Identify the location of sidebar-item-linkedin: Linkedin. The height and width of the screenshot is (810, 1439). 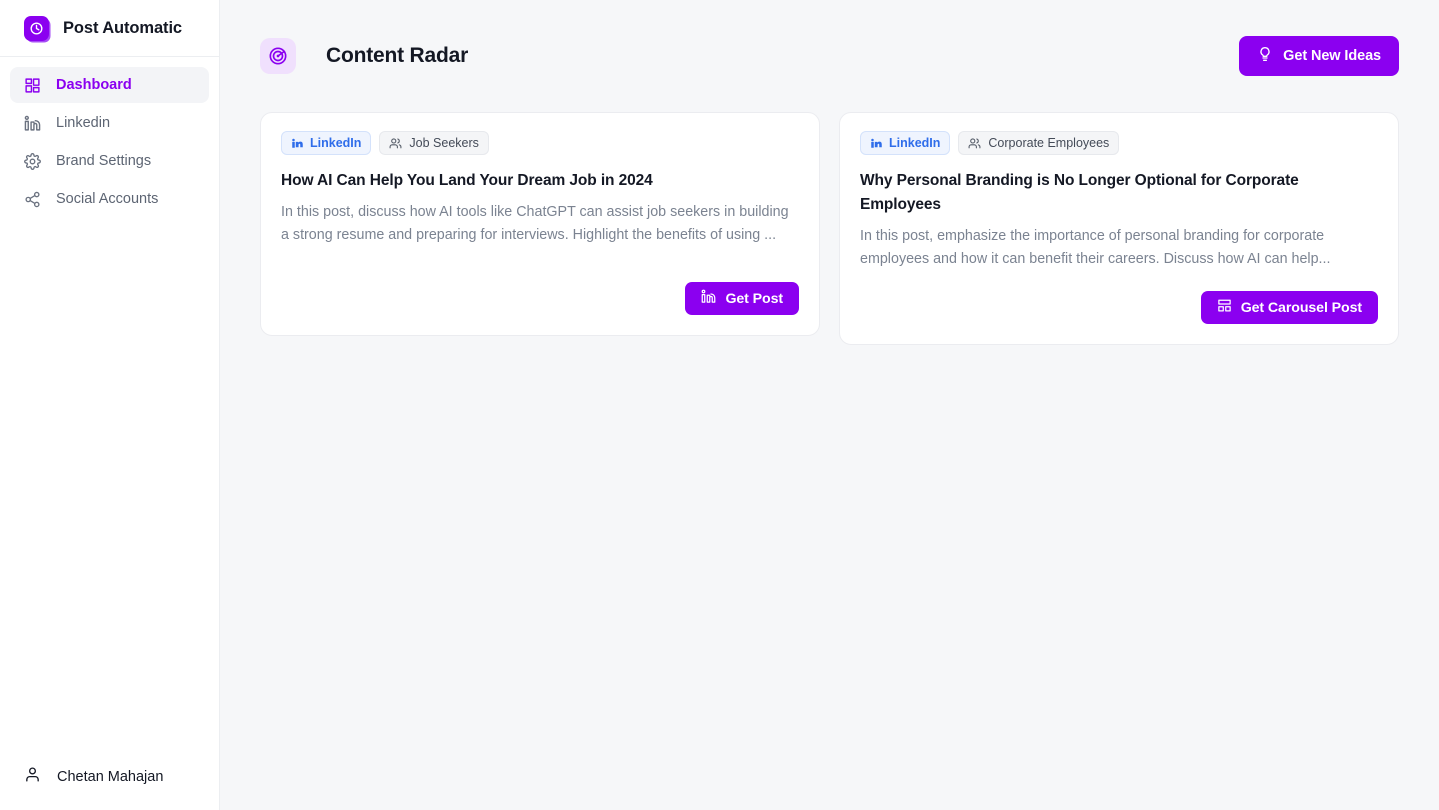
(109, 123).